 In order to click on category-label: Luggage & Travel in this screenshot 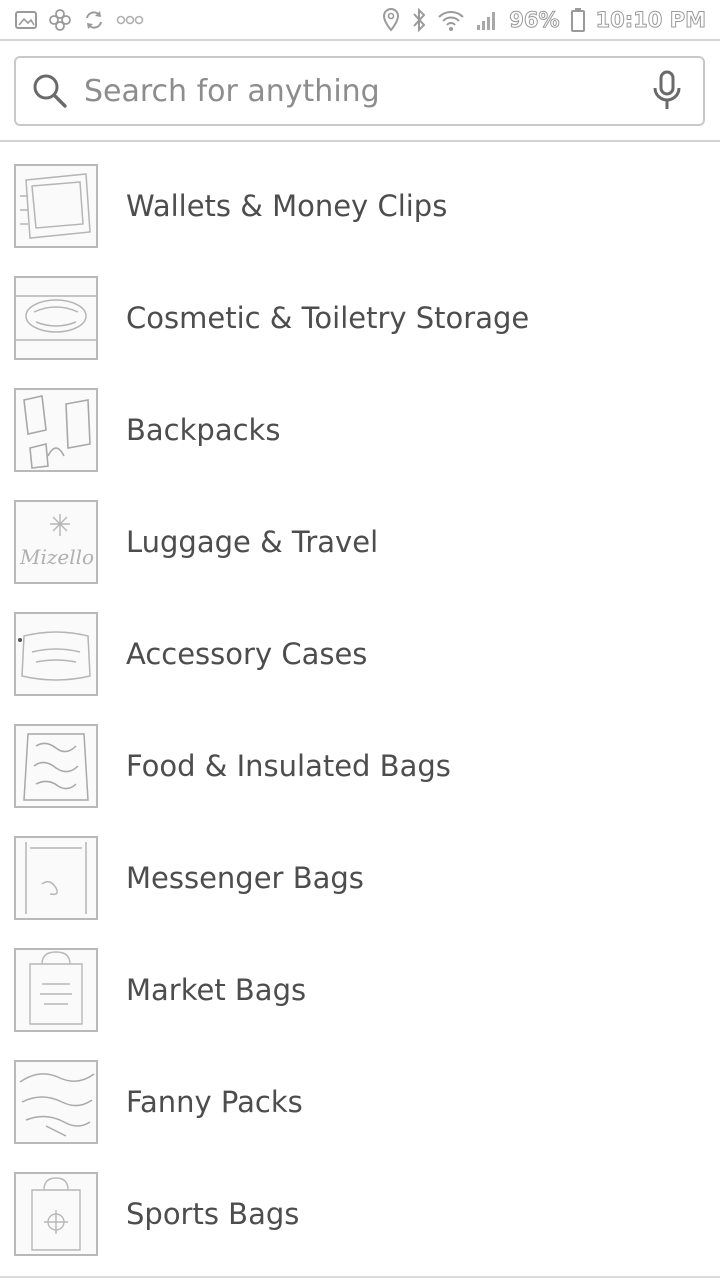, I will do `click(252, 542)`.